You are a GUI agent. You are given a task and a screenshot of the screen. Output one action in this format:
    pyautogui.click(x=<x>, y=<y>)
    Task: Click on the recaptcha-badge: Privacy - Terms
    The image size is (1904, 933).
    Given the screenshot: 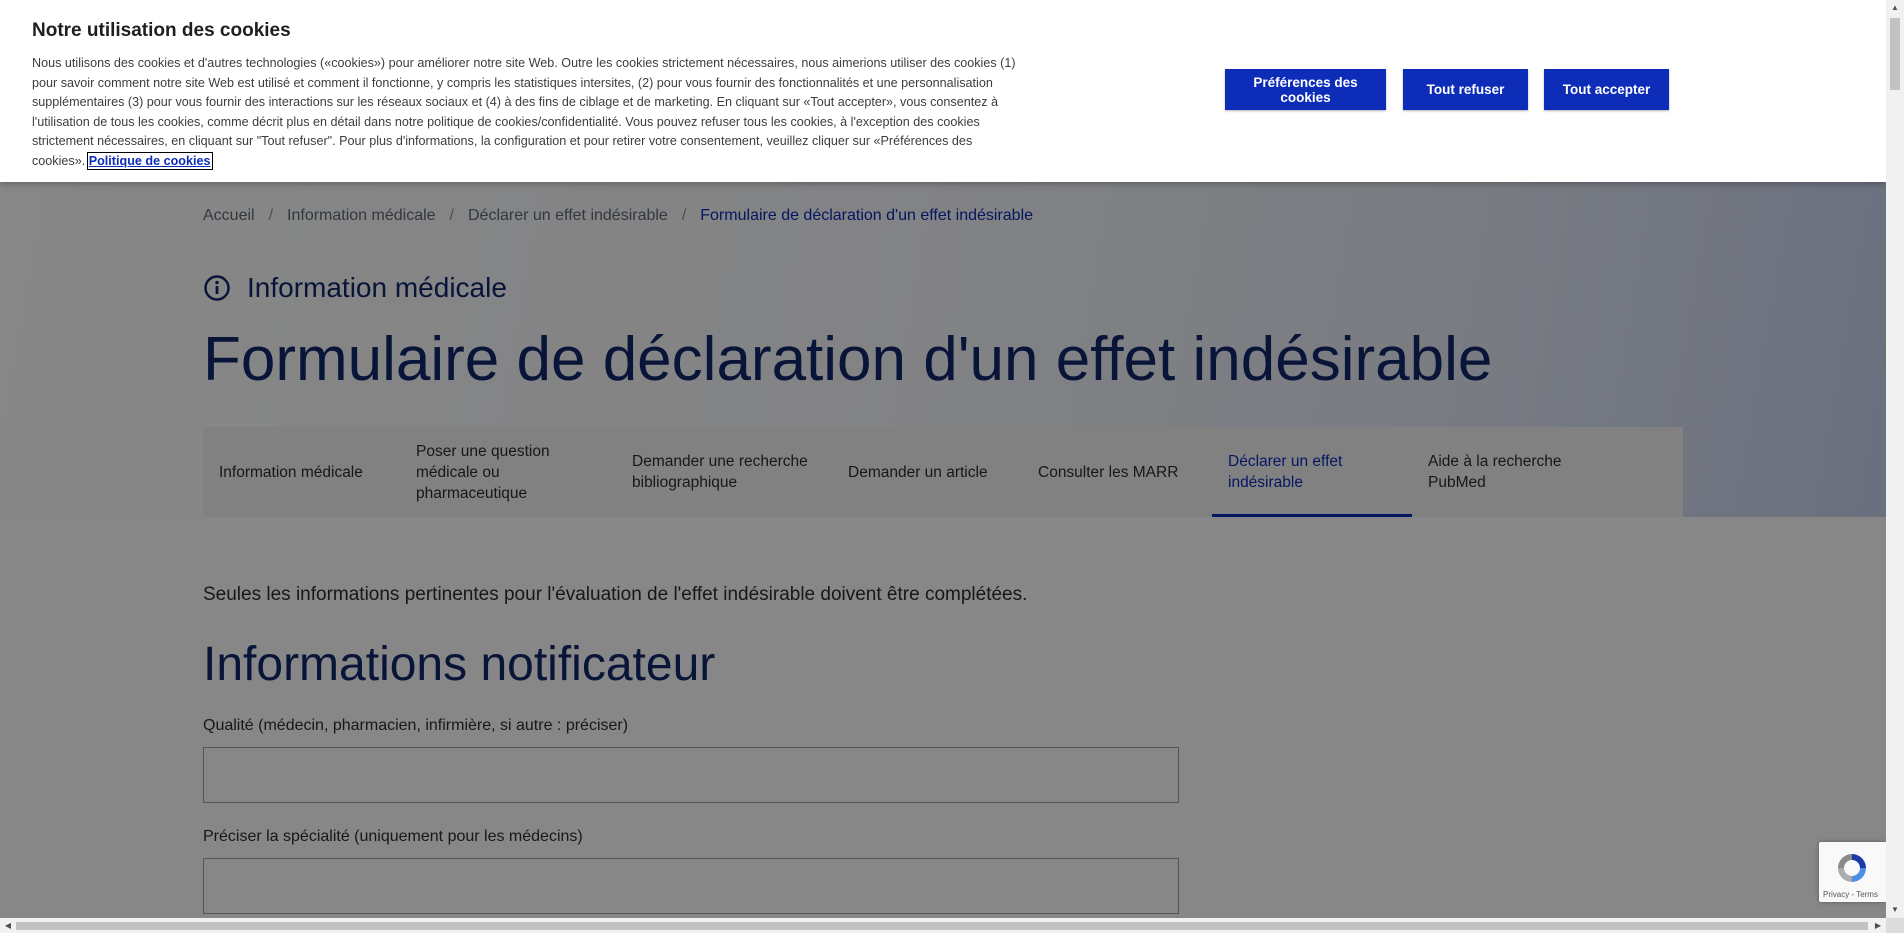 What is the action you would take?
    pyautogui.click(x=1852, y=872)
    